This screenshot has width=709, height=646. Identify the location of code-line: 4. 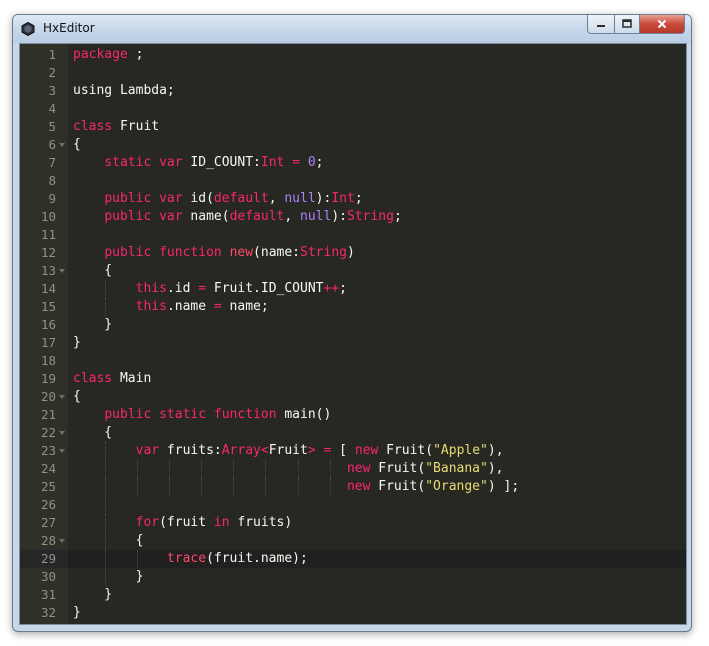
(353, 109).